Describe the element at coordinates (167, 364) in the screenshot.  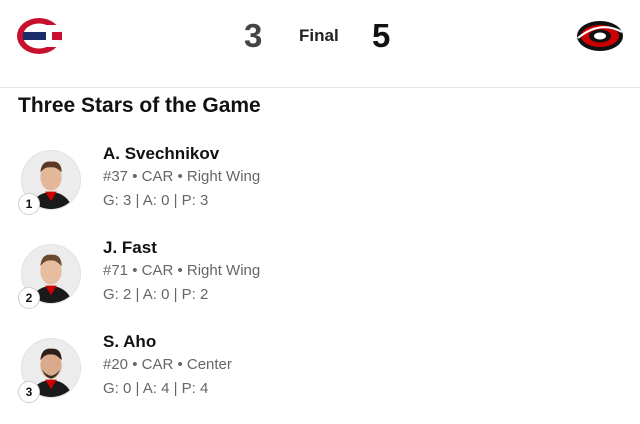
I see `player-info: #20 • CAR • Center` at that location.